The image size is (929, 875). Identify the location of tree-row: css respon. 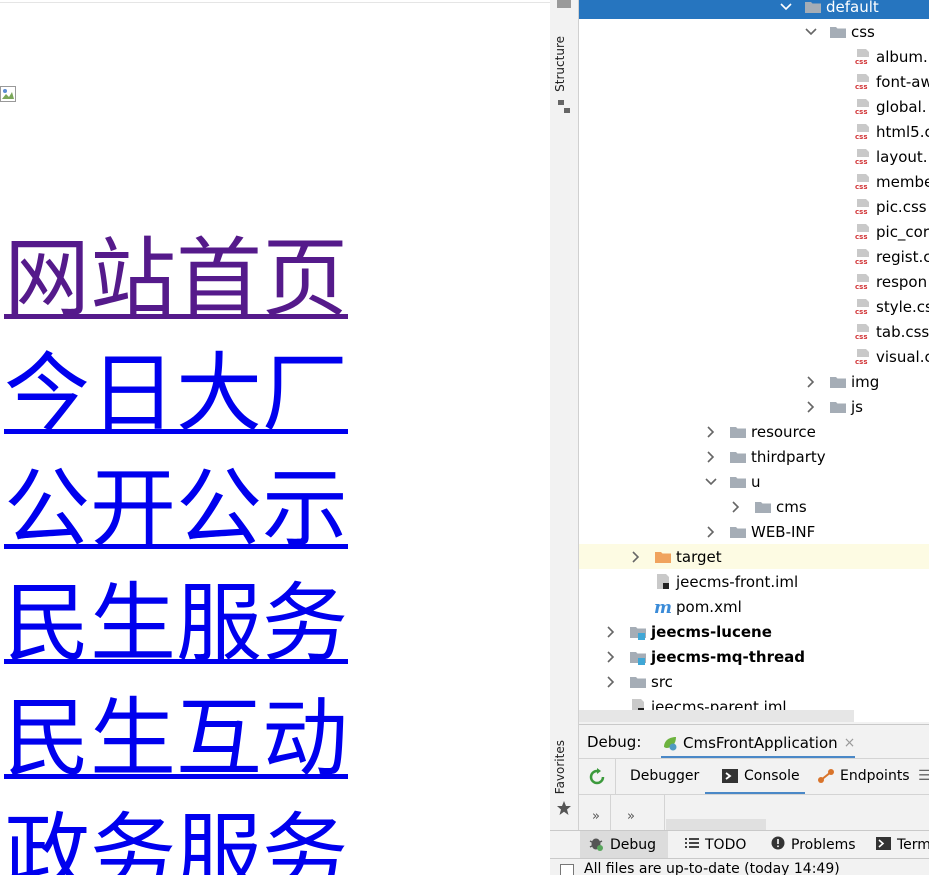
(754, 281).